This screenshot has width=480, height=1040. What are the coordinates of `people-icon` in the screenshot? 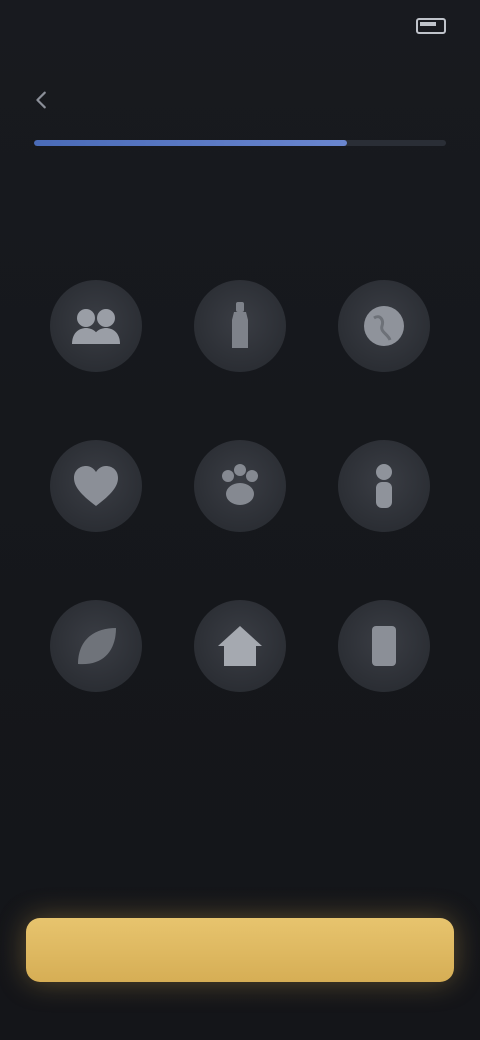 It's located at (96, 326).